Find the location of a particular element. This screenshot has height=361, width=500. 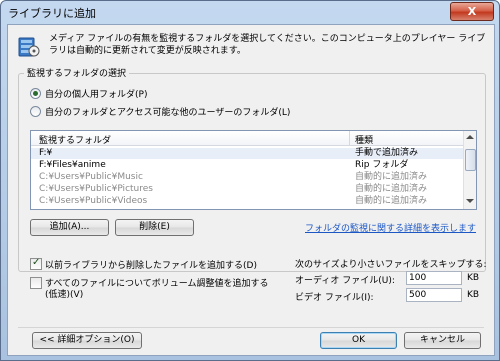

audio-size-input: 100 is located at coordinates (434, 278).